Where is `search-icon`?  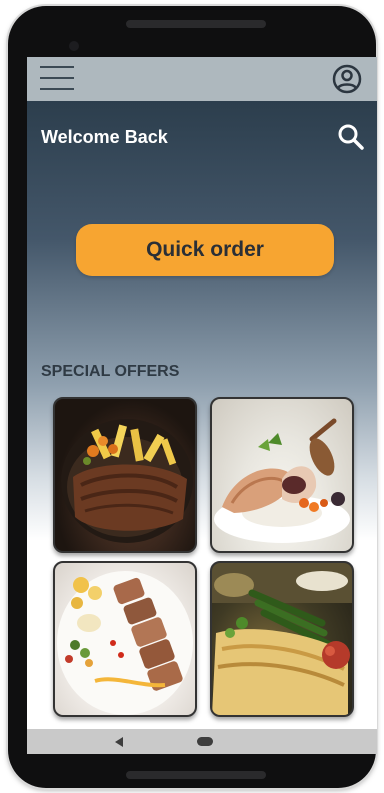
search-icon is located at coordinates (351, 137).